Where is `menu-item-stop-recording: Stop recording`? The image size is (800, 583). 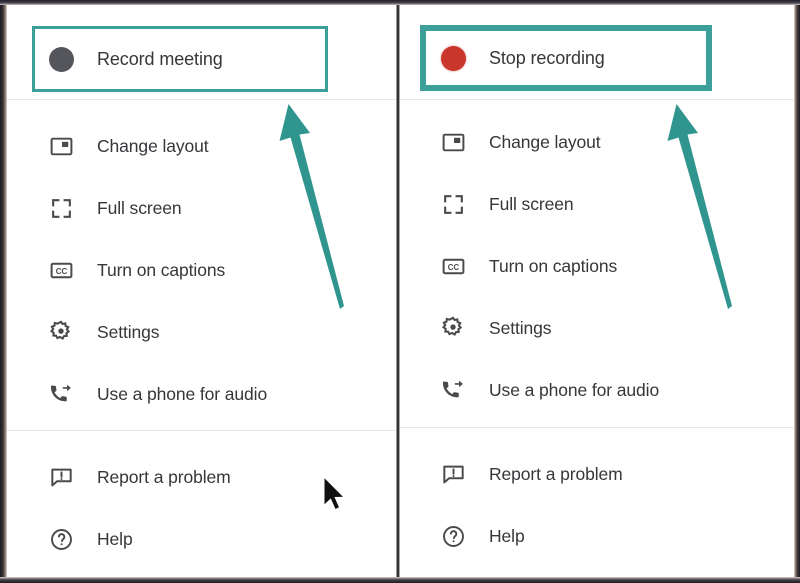 menu-item-stop-recording: Stop recording is located at coordinates (597, 58).